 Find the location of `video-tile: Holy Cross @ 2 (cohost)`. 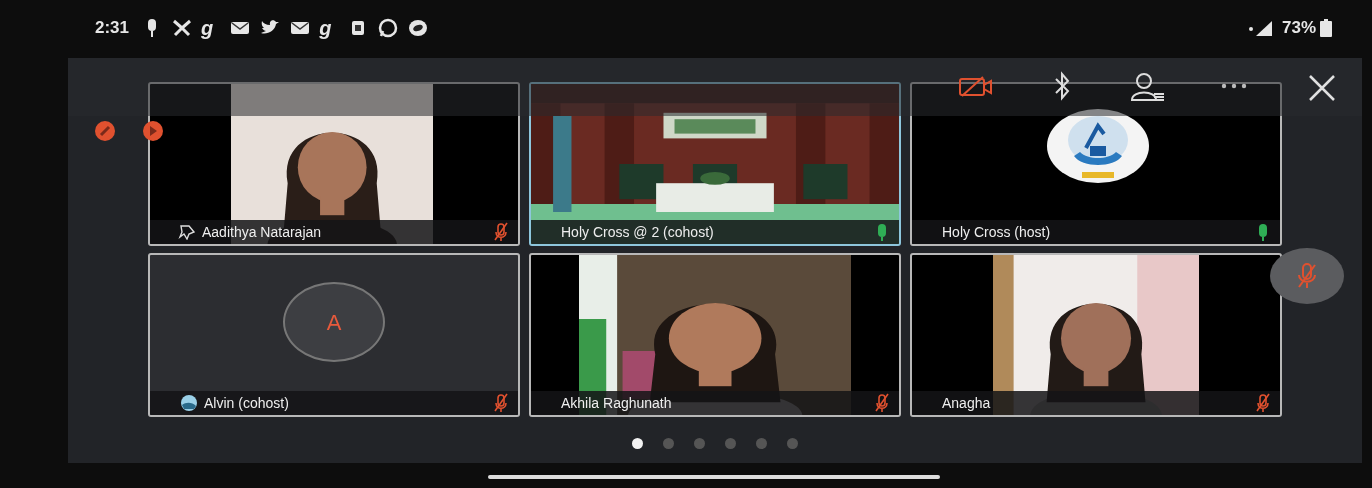

video-tile: Holy Cross @ 2 (cohost) is located at coordinates (715, 164).